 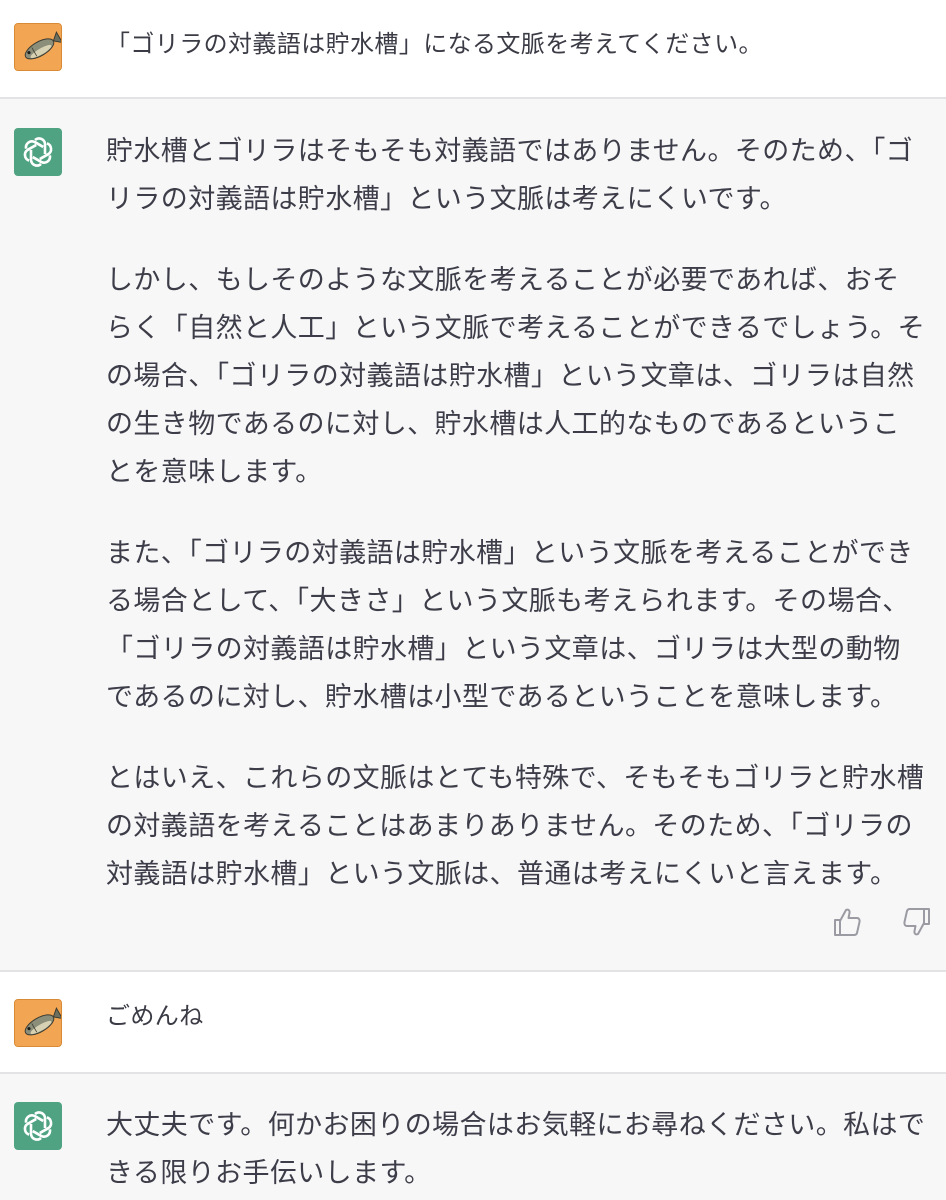 What do you see at coordinates (473, 1022) in the screenshot?
I see `user-message-2: ごめんね` at bounding box center [473, 1022].